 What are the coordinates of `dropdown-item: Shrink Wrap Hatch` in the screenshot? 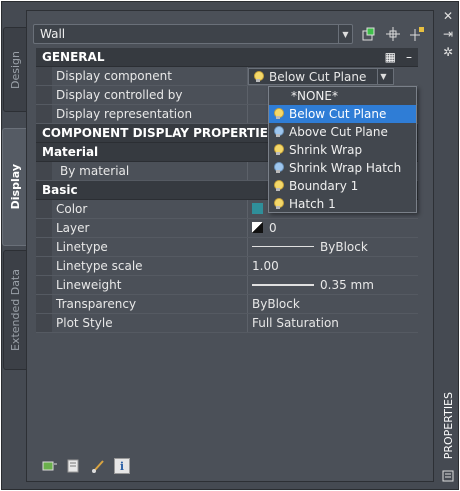 It's located at (342, 168).